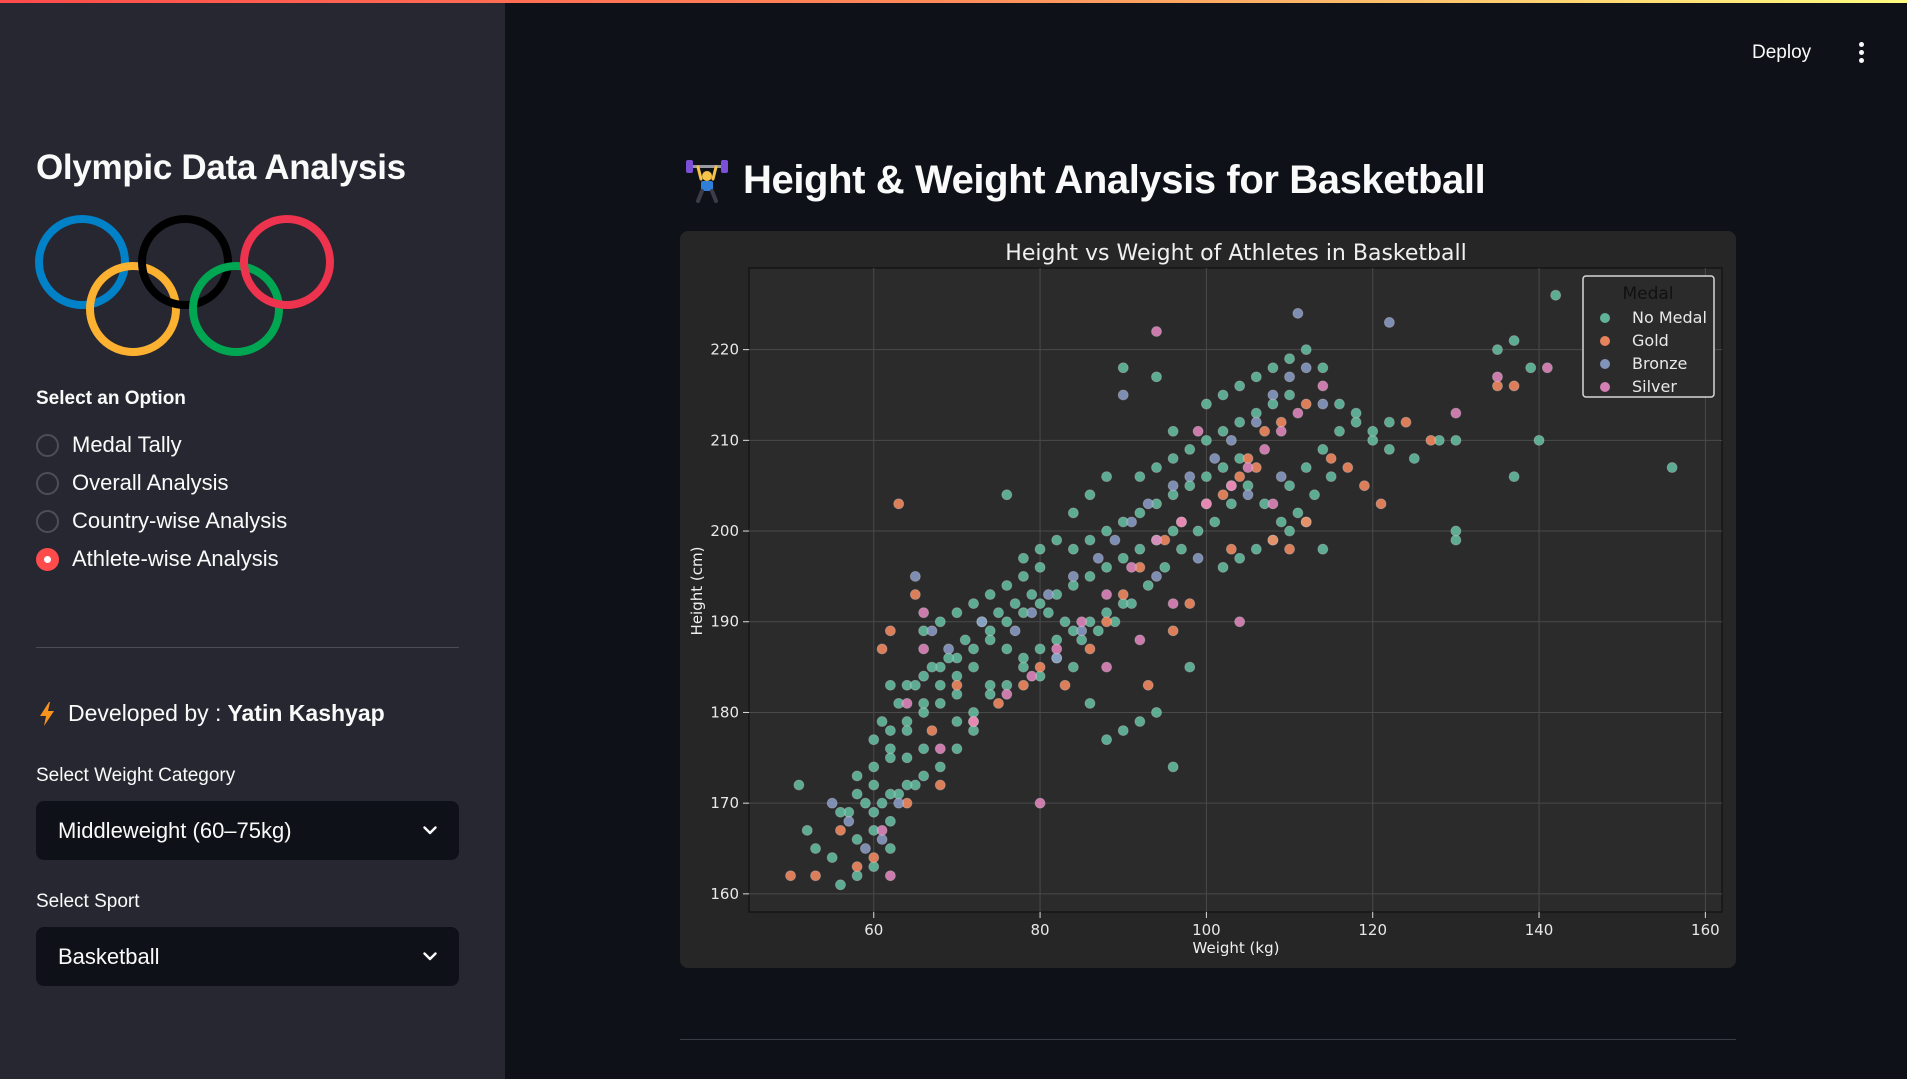 Image resolution: width=1907 pixels, height=1079 pixels. I want to click on radio-medal-tally: Medal Tally, so click(161, 445).